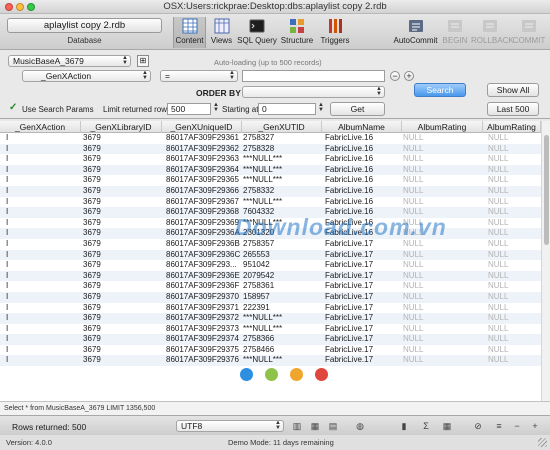 Image resolution: width=550 pixels, height=450 pixels. I want to click on table-cell: 86017AF309F29373, so click(203, 329).